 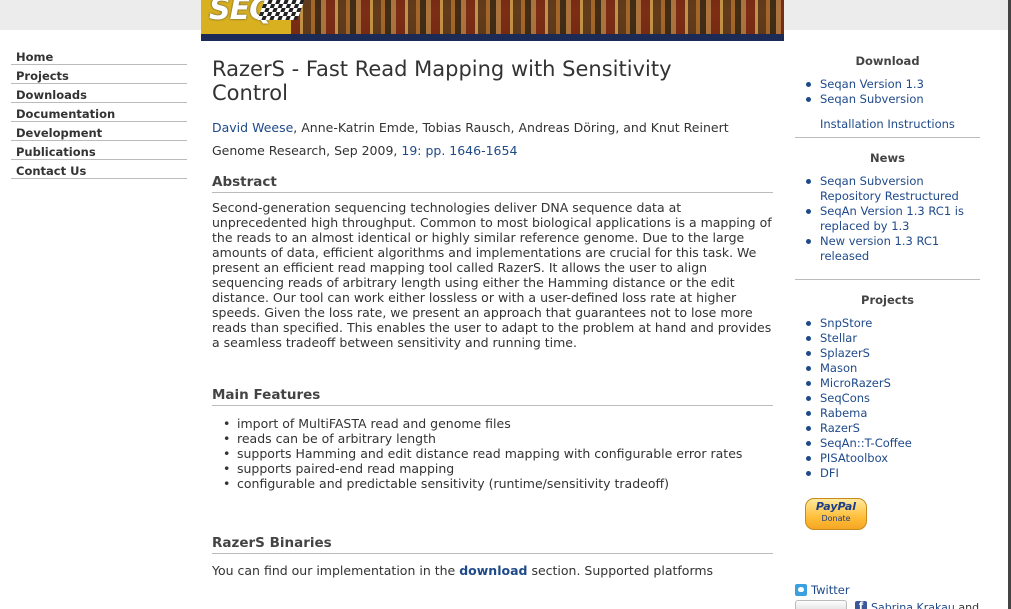 I want to click on download-section-link: download, so click(x=493, y=570).